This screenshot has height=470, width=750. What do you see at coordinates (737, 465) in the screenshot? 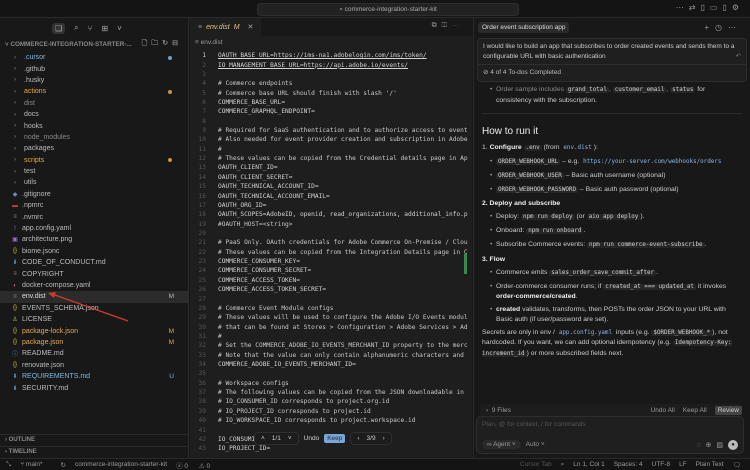
I see `notifications-icon: 🗨` at bounding box center [737, 465].